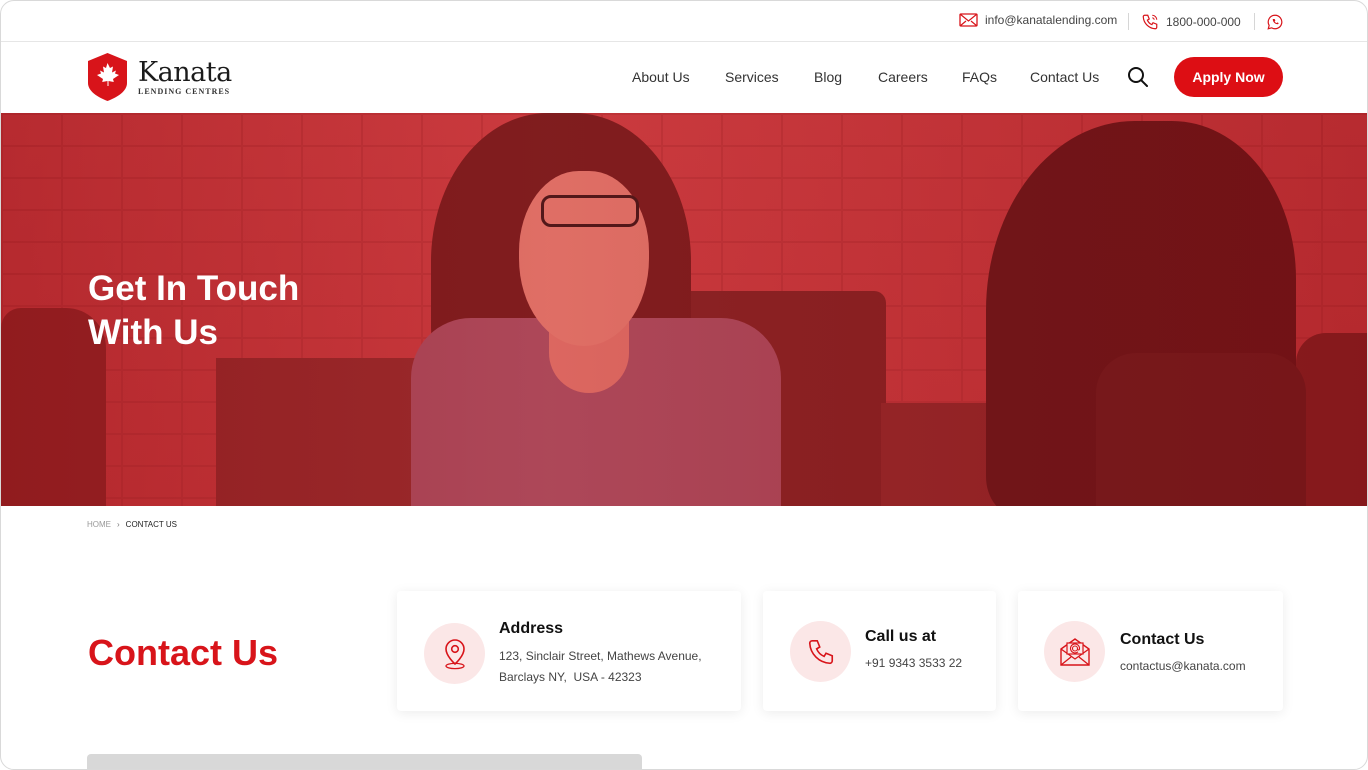  Describe the element at coordinates (185, 72) in the screenshot. I see `brand-name: Kanata` at that location.